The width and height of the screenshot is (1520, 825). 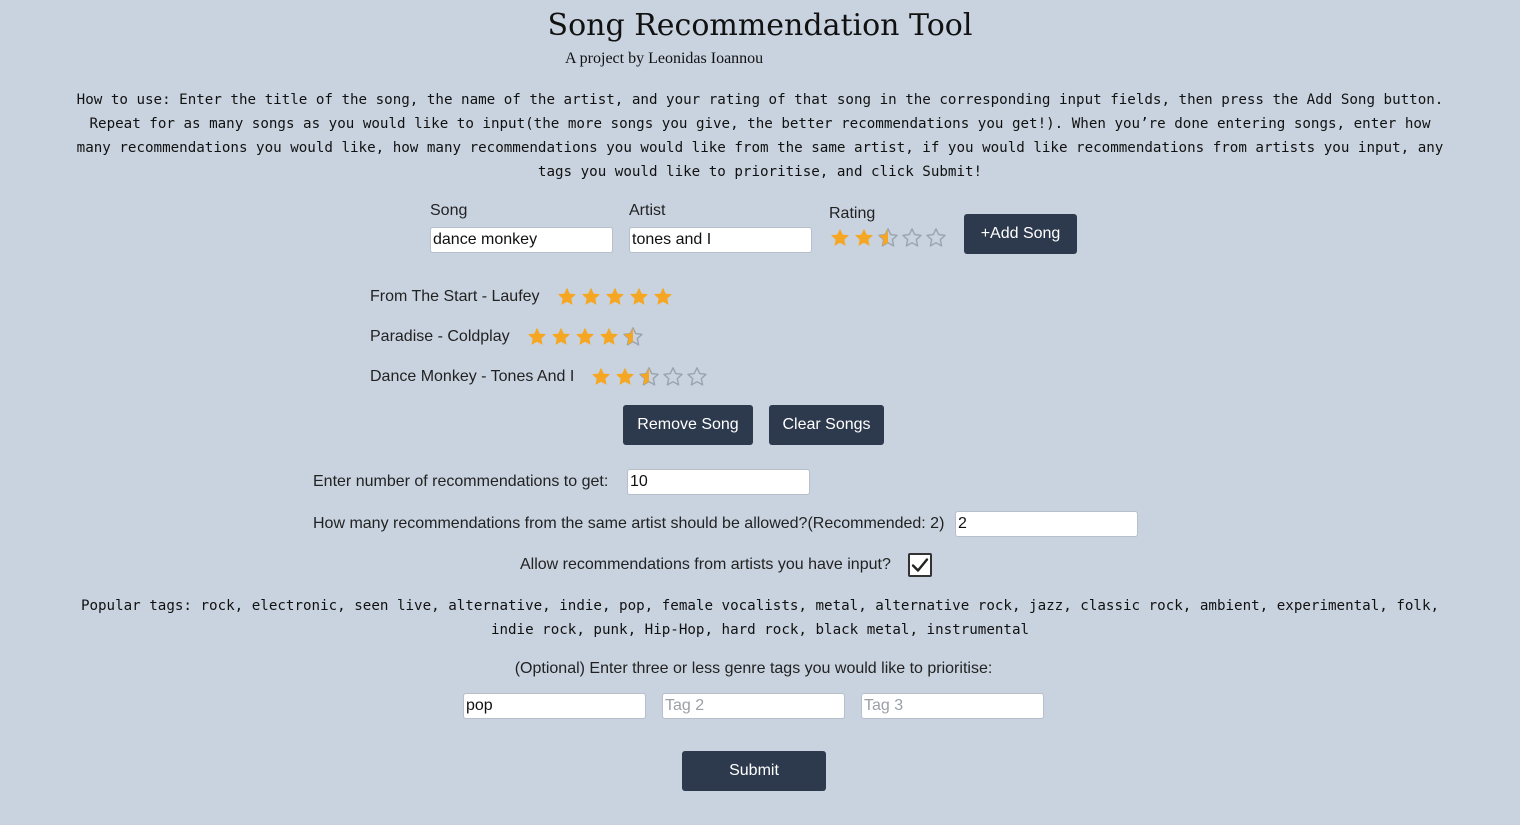 What do you see at coordinates (760, 25) in the screenshot?
I see `page-title: Song Recommendation Tool` at bounding box center [760, 25].